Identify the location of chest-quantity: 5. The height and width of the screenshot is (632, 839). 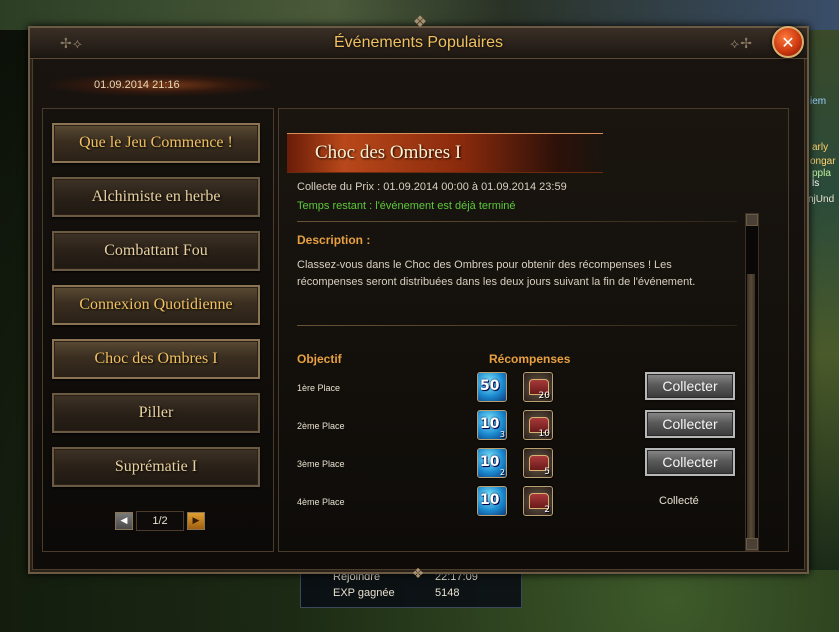
(547, 472).